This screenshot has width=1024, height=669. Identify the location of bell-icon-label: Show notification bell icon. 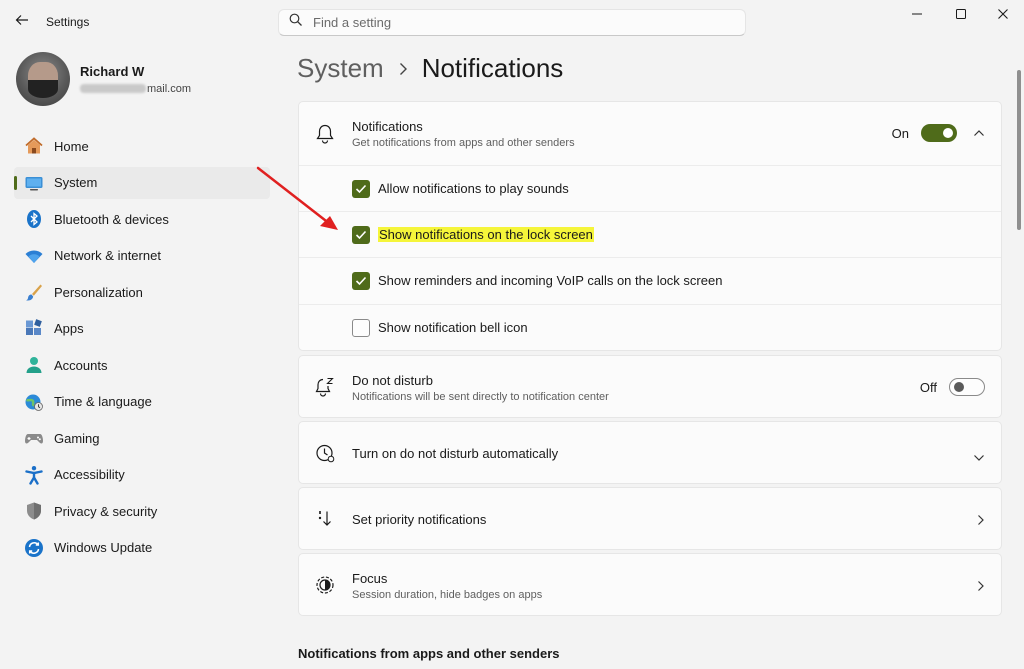
(453, 327).